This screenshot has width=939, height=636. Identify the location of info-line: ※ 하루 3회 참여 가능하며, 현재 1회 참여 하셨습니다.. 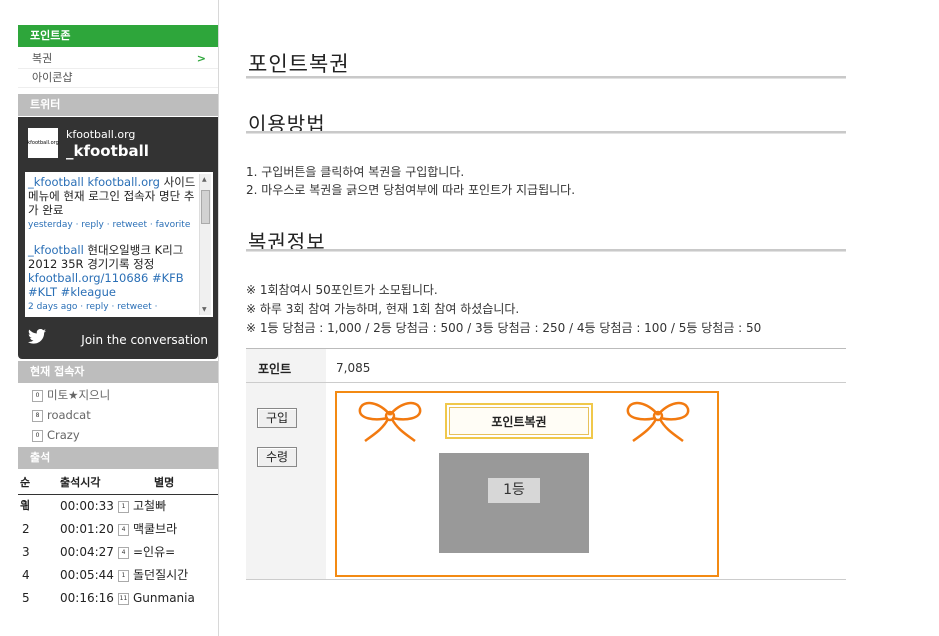
(383, 309).